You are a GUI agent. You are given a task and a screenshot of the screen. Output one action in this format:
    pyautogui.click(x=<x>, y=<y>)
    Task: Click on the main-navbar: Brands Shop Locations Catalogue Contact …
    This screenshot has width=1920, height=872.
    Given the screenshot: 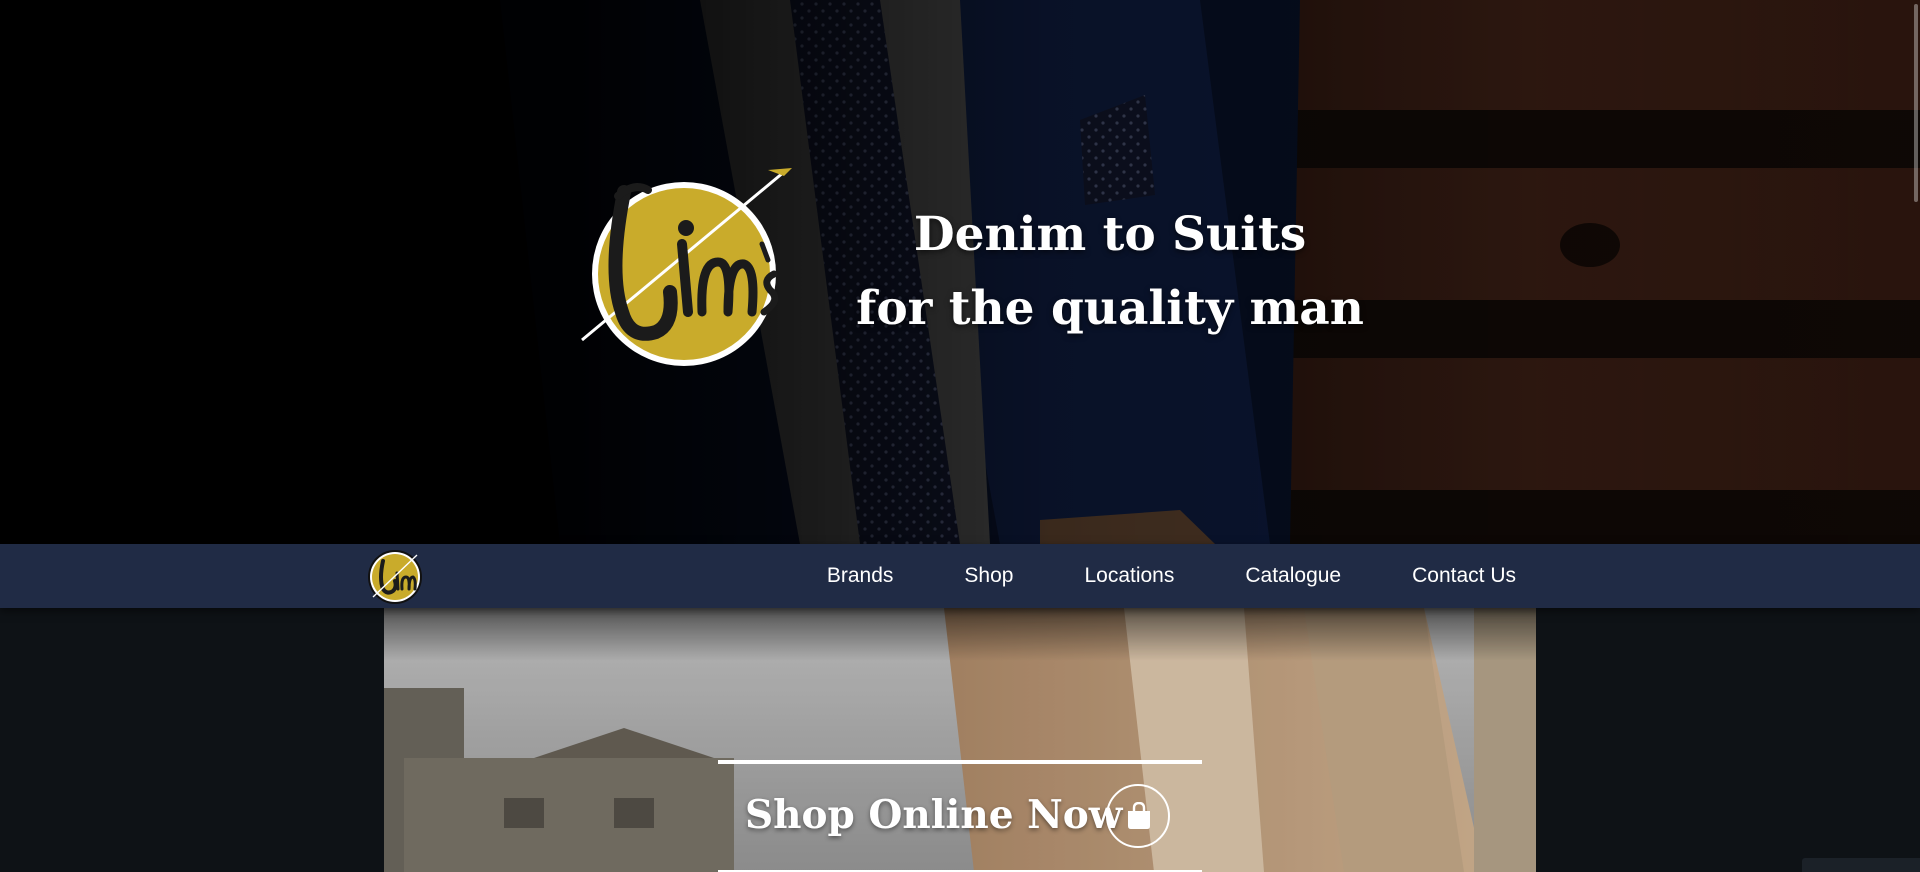 What is the action you would take?
    pyautogui.click(x=960, y=576)
    